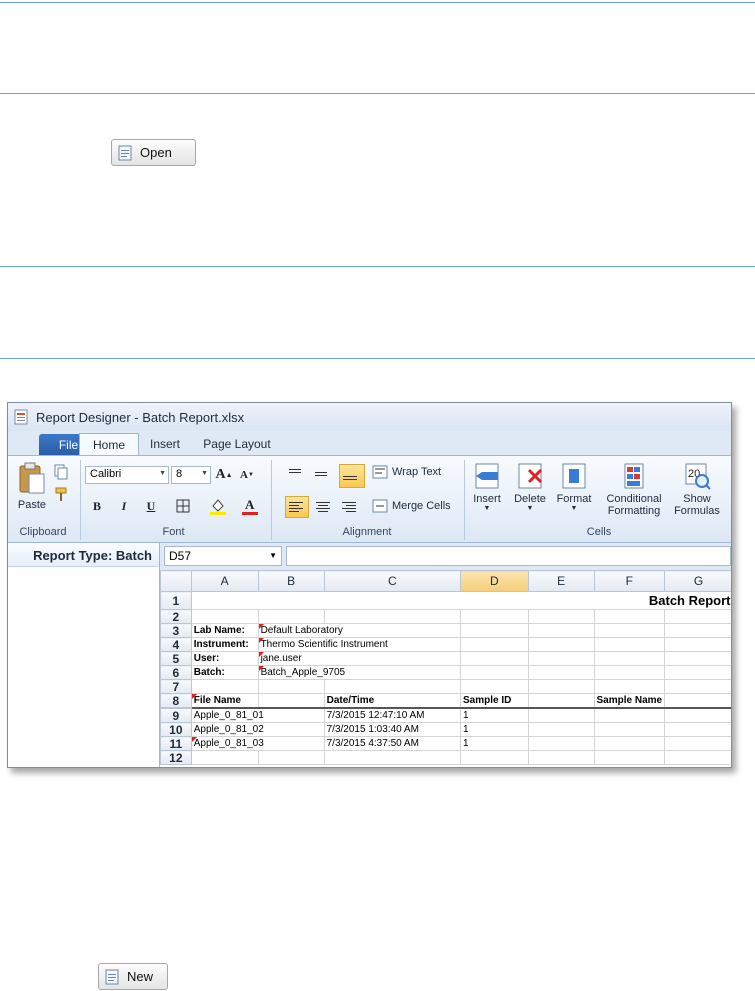 The height and width of the screenshot is (991, 755). Describe the element at coordinates (133, 976) in the screenshot. I see `new-button: New` at that location.